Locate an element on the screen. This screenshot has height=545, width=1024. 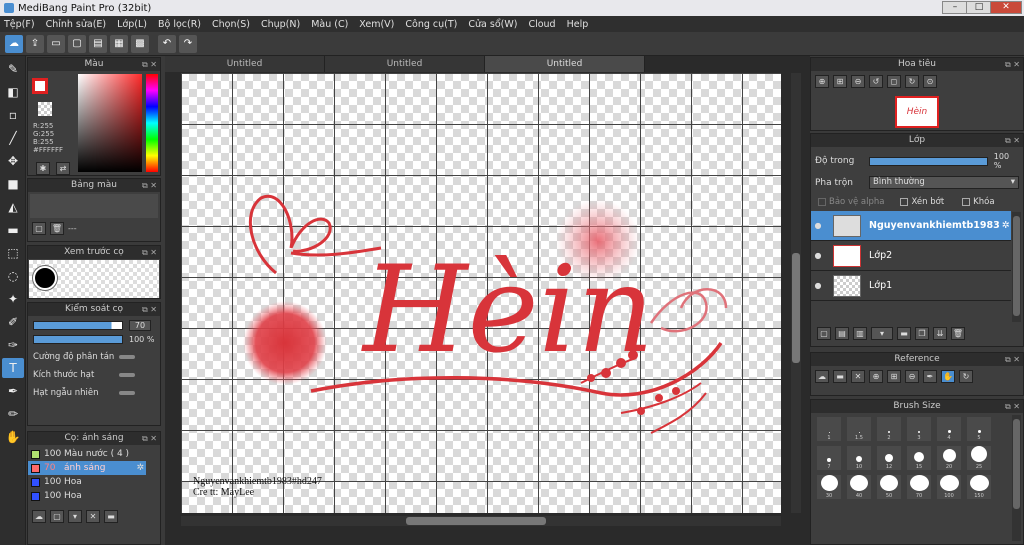
menu-color: Màu (C) is located at coordinates (329, 24).